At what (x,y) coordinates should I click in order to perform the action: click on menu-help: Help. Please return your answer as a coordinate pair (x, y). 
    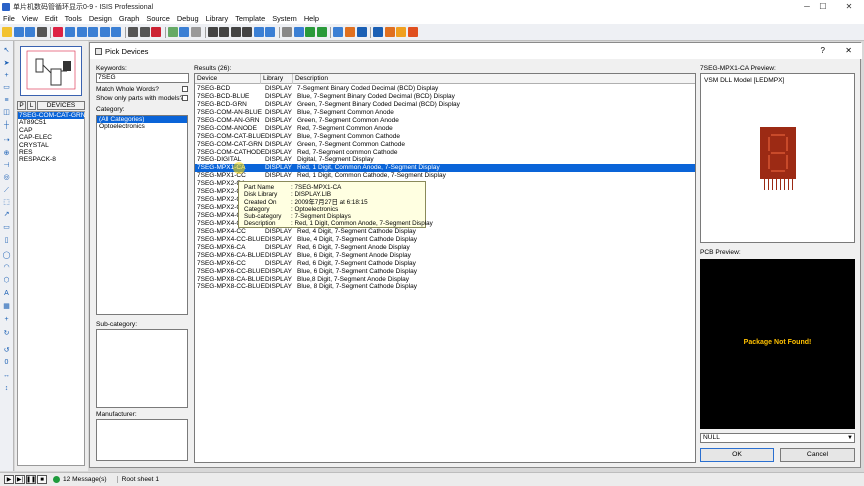
    Looking at the image, I should click on (311, 18).